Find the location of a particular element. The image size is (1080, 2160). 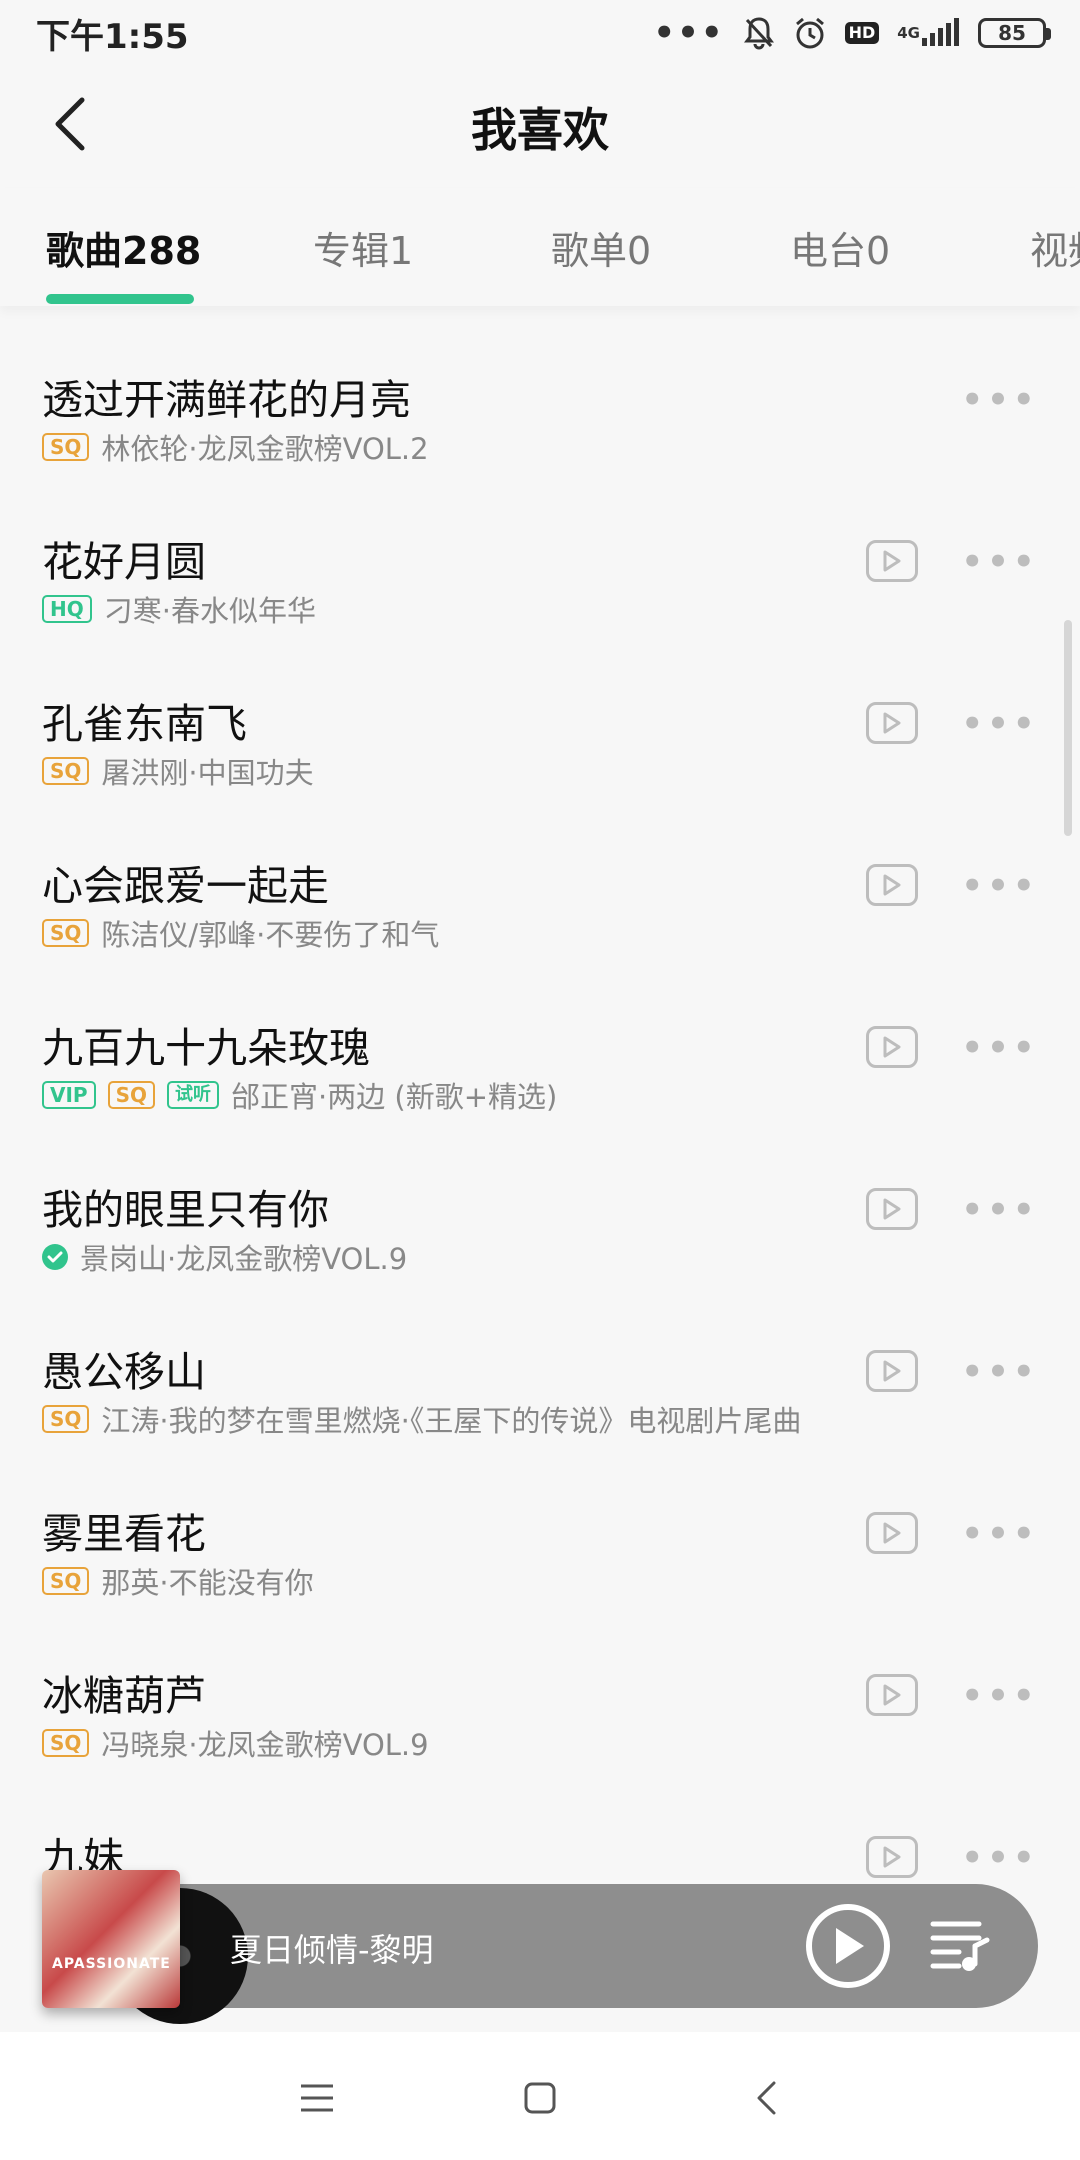

chevron-left-icon is located at coordinates (70, 126).